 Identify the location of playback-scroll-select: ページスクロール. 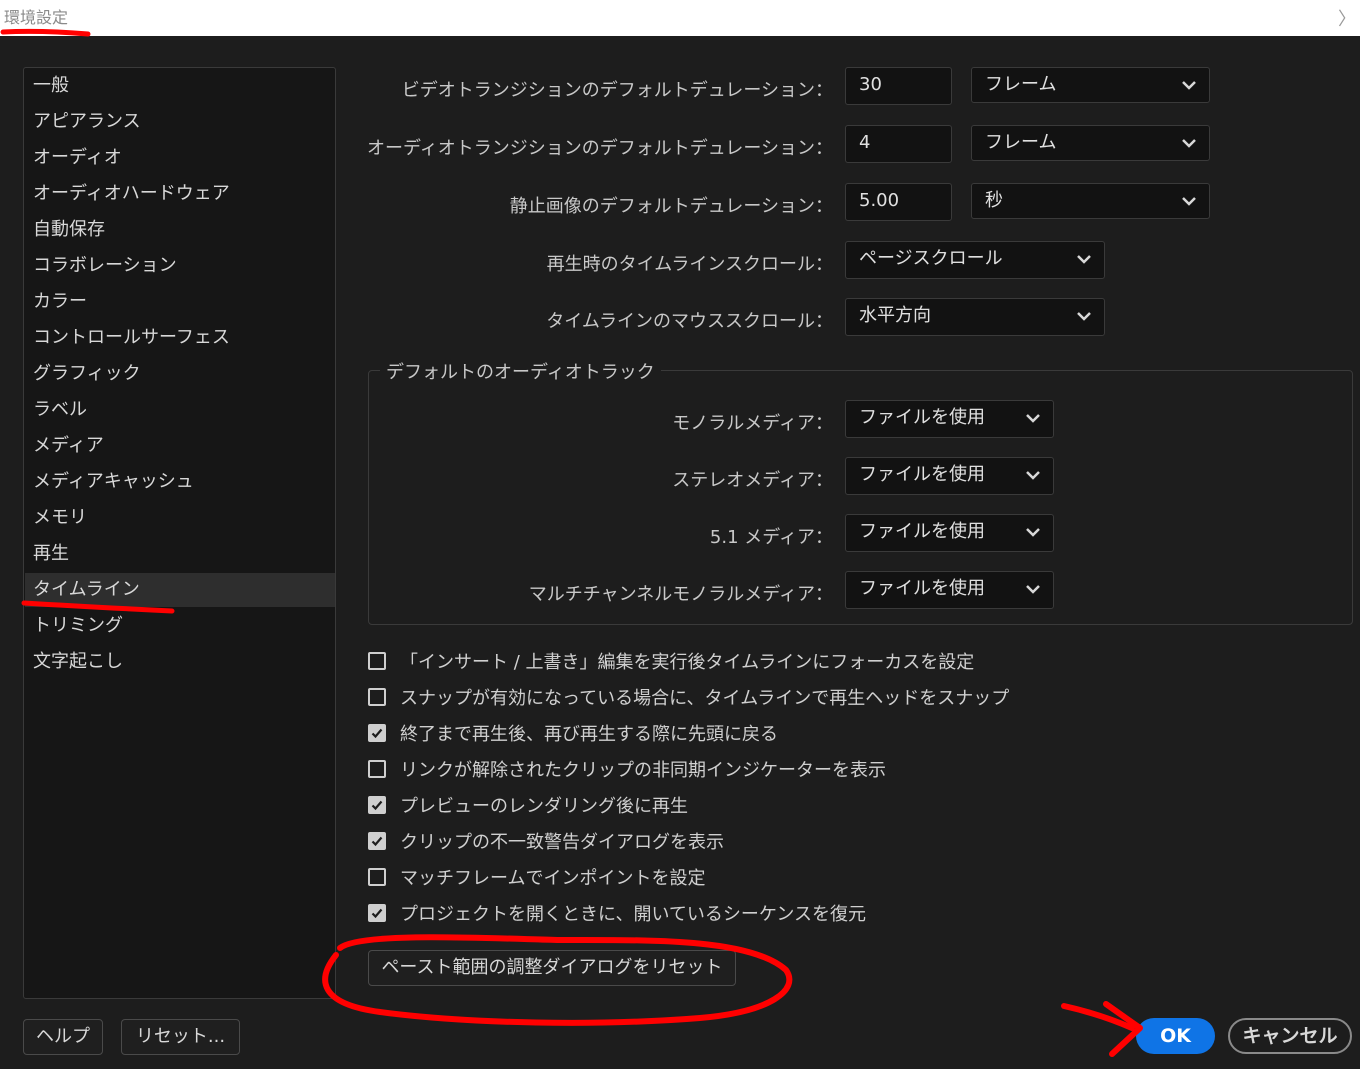
(975, 260).